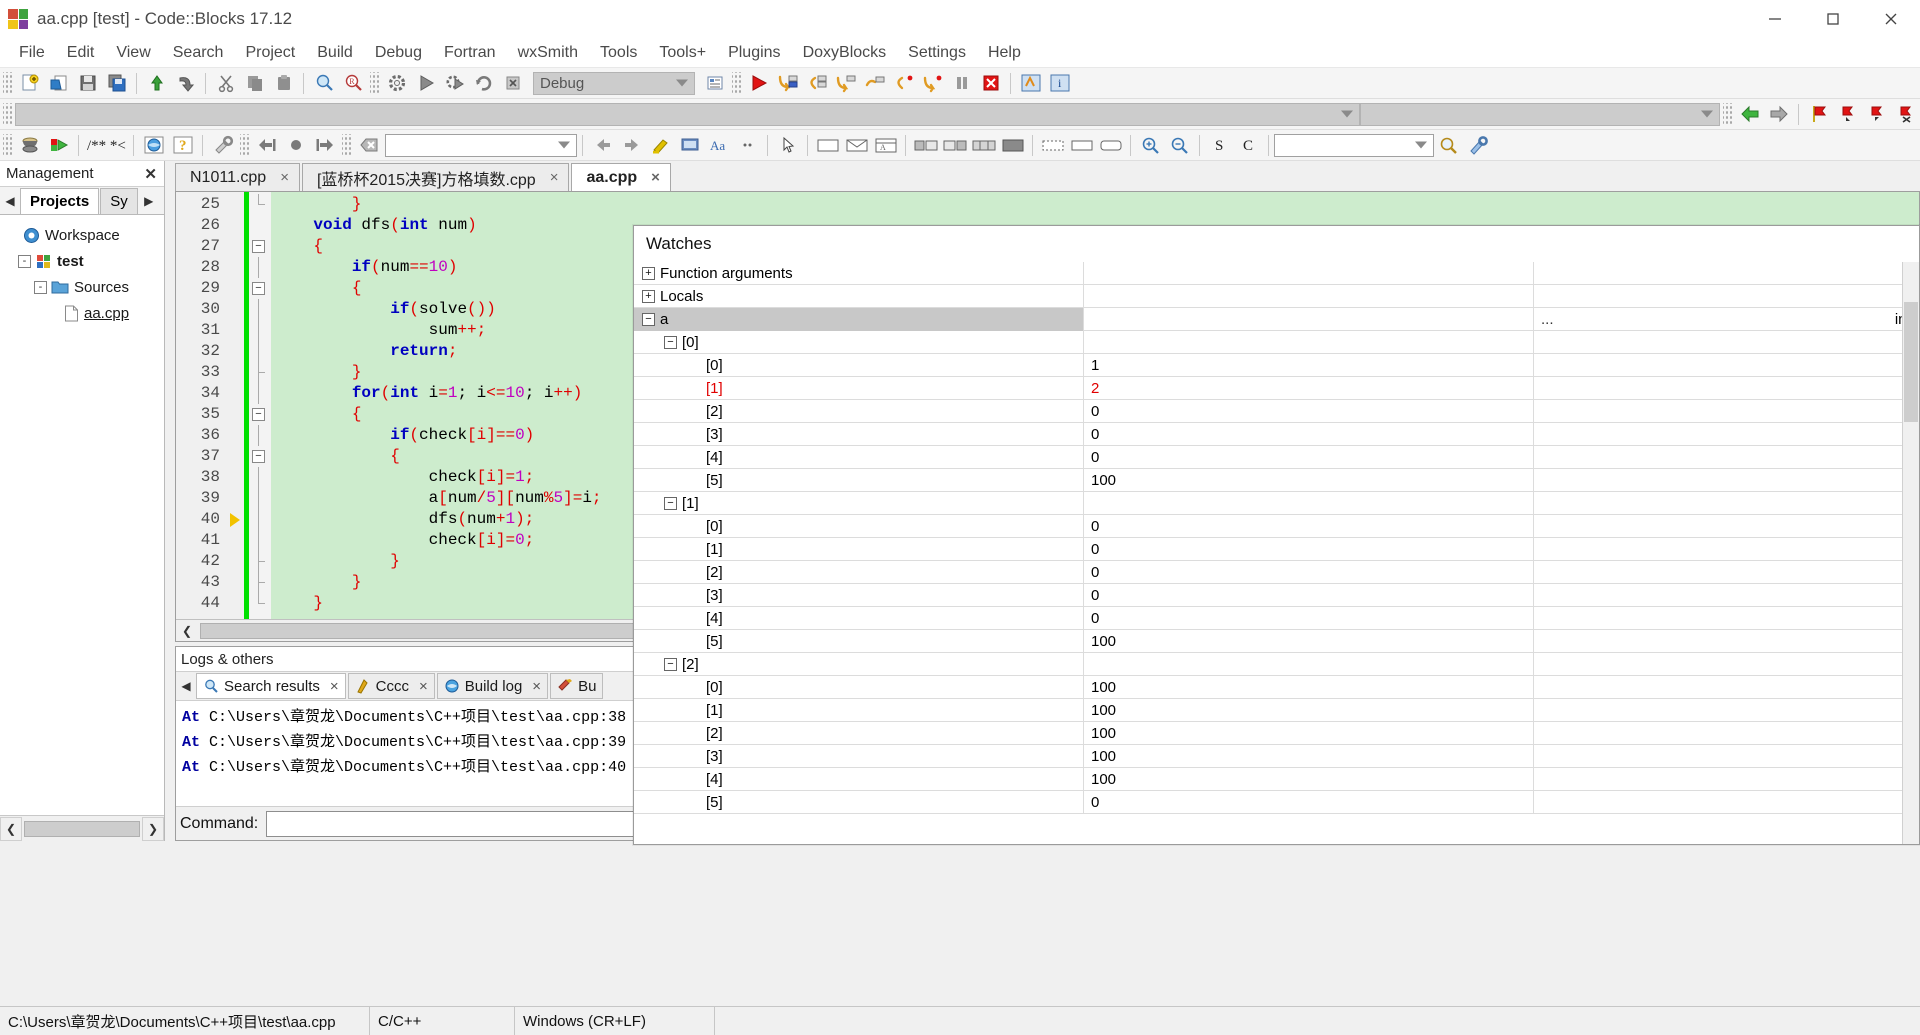 This screenshot has width=1920, height=1035. Describe the element at coordinates (32, 53) in the screenshot. I see `menu-file: File` at that location.